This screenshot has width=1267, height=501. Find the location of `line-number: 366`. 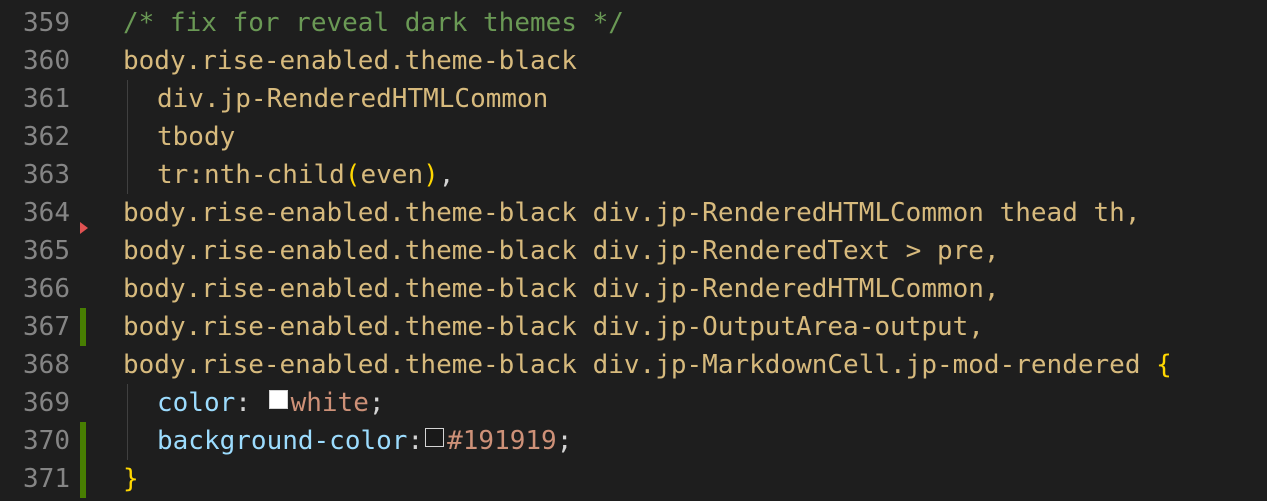

line-number: 366 is located at coordinates (46, 289).